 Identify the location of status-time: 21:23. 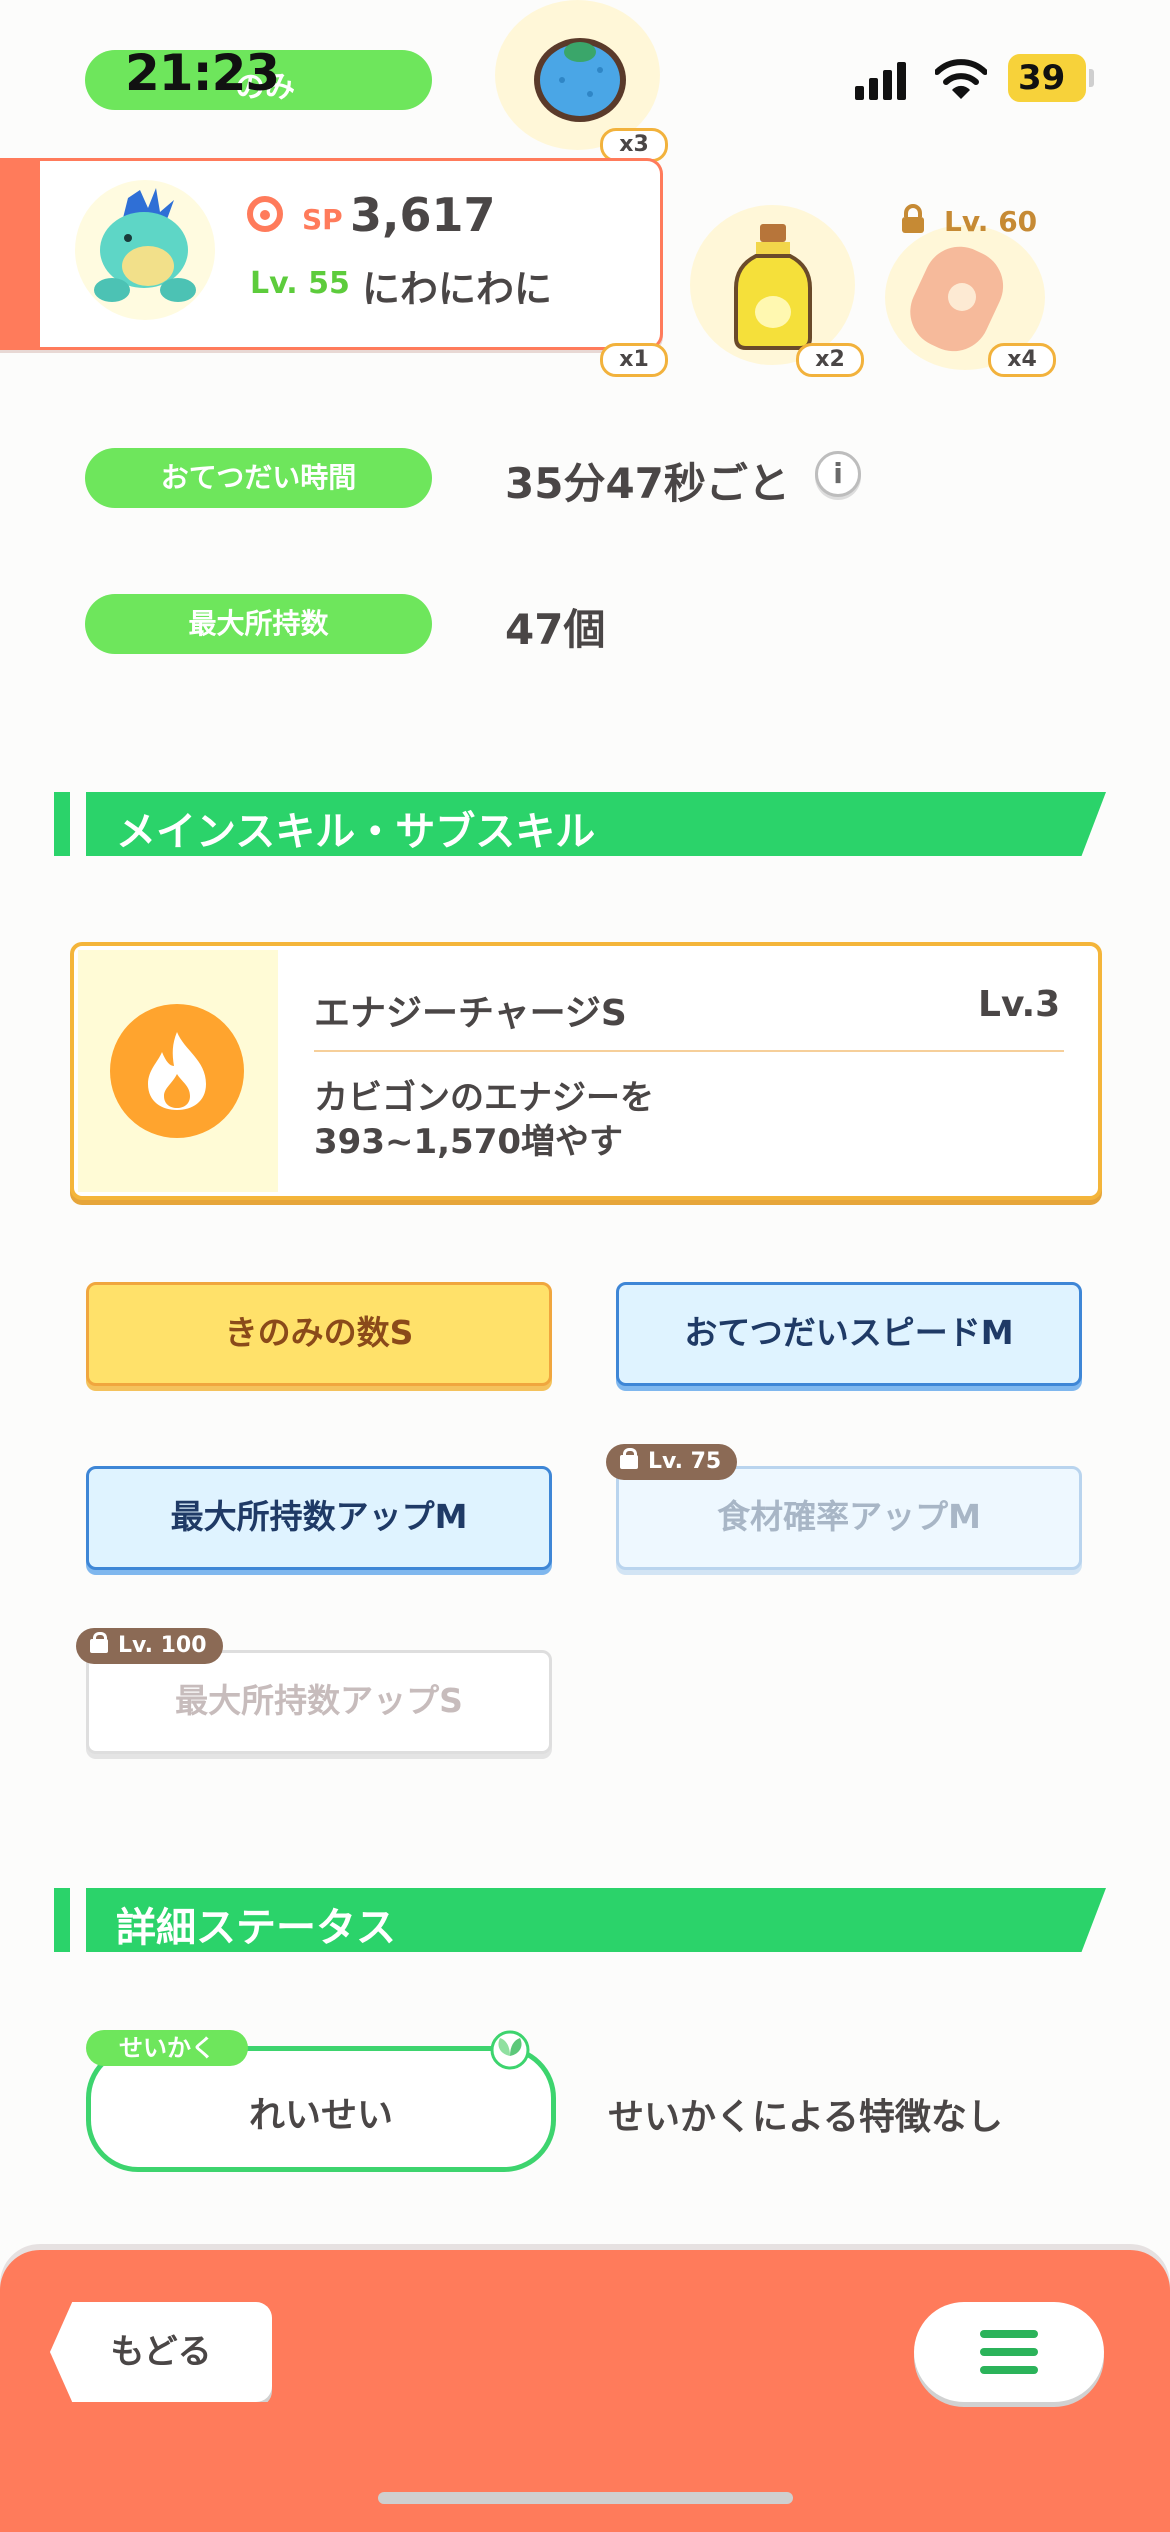
(202, 73).